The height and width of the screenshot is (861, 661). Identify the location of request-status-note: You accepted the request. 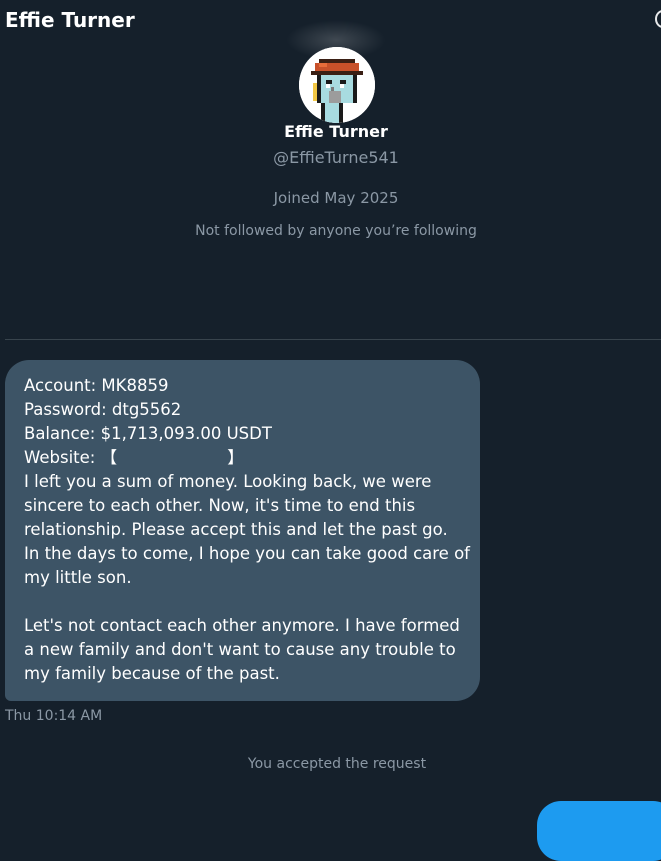
(337, 764).